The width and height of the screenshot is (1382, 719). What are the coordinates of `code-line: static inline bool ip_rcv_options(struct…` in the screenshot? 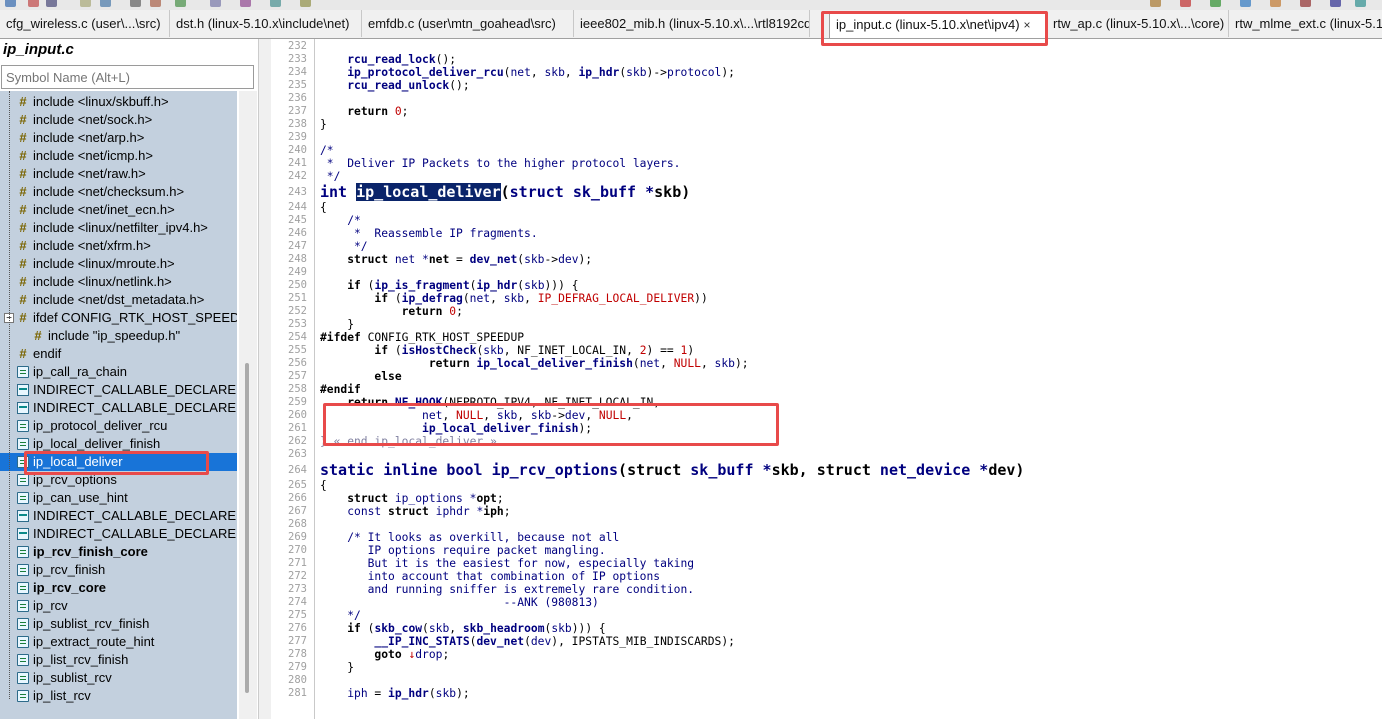 It's located at (672, 470).